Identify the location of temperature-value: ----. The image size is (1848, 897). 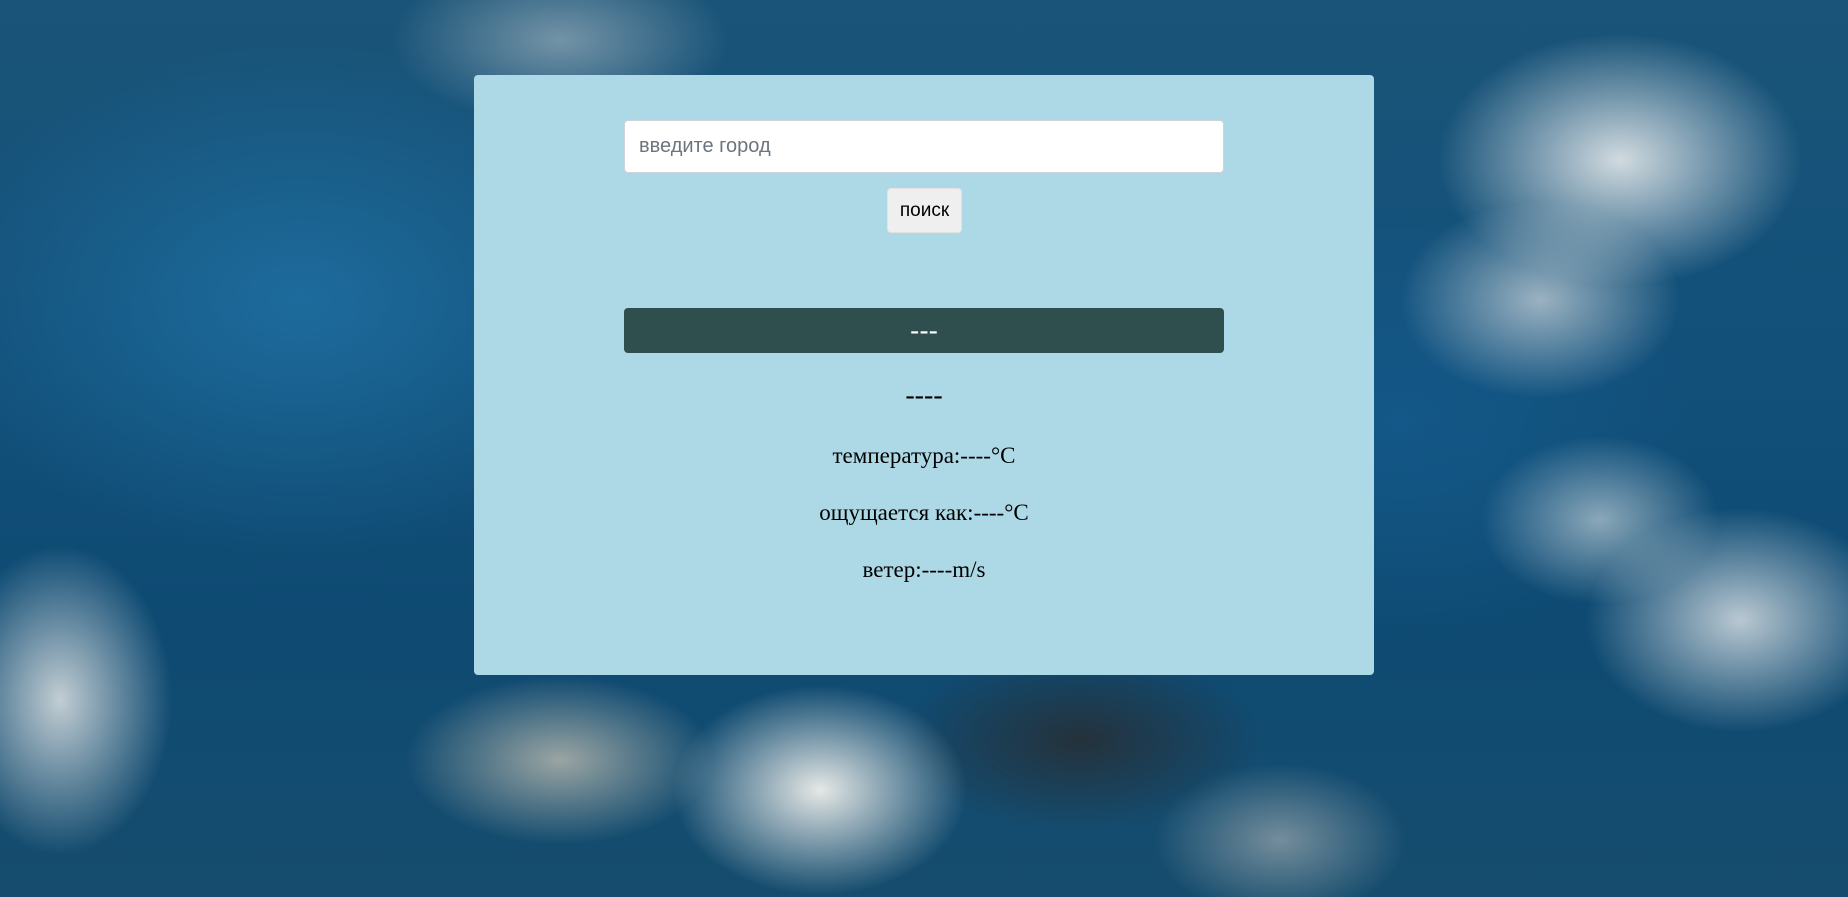
(975, 455).